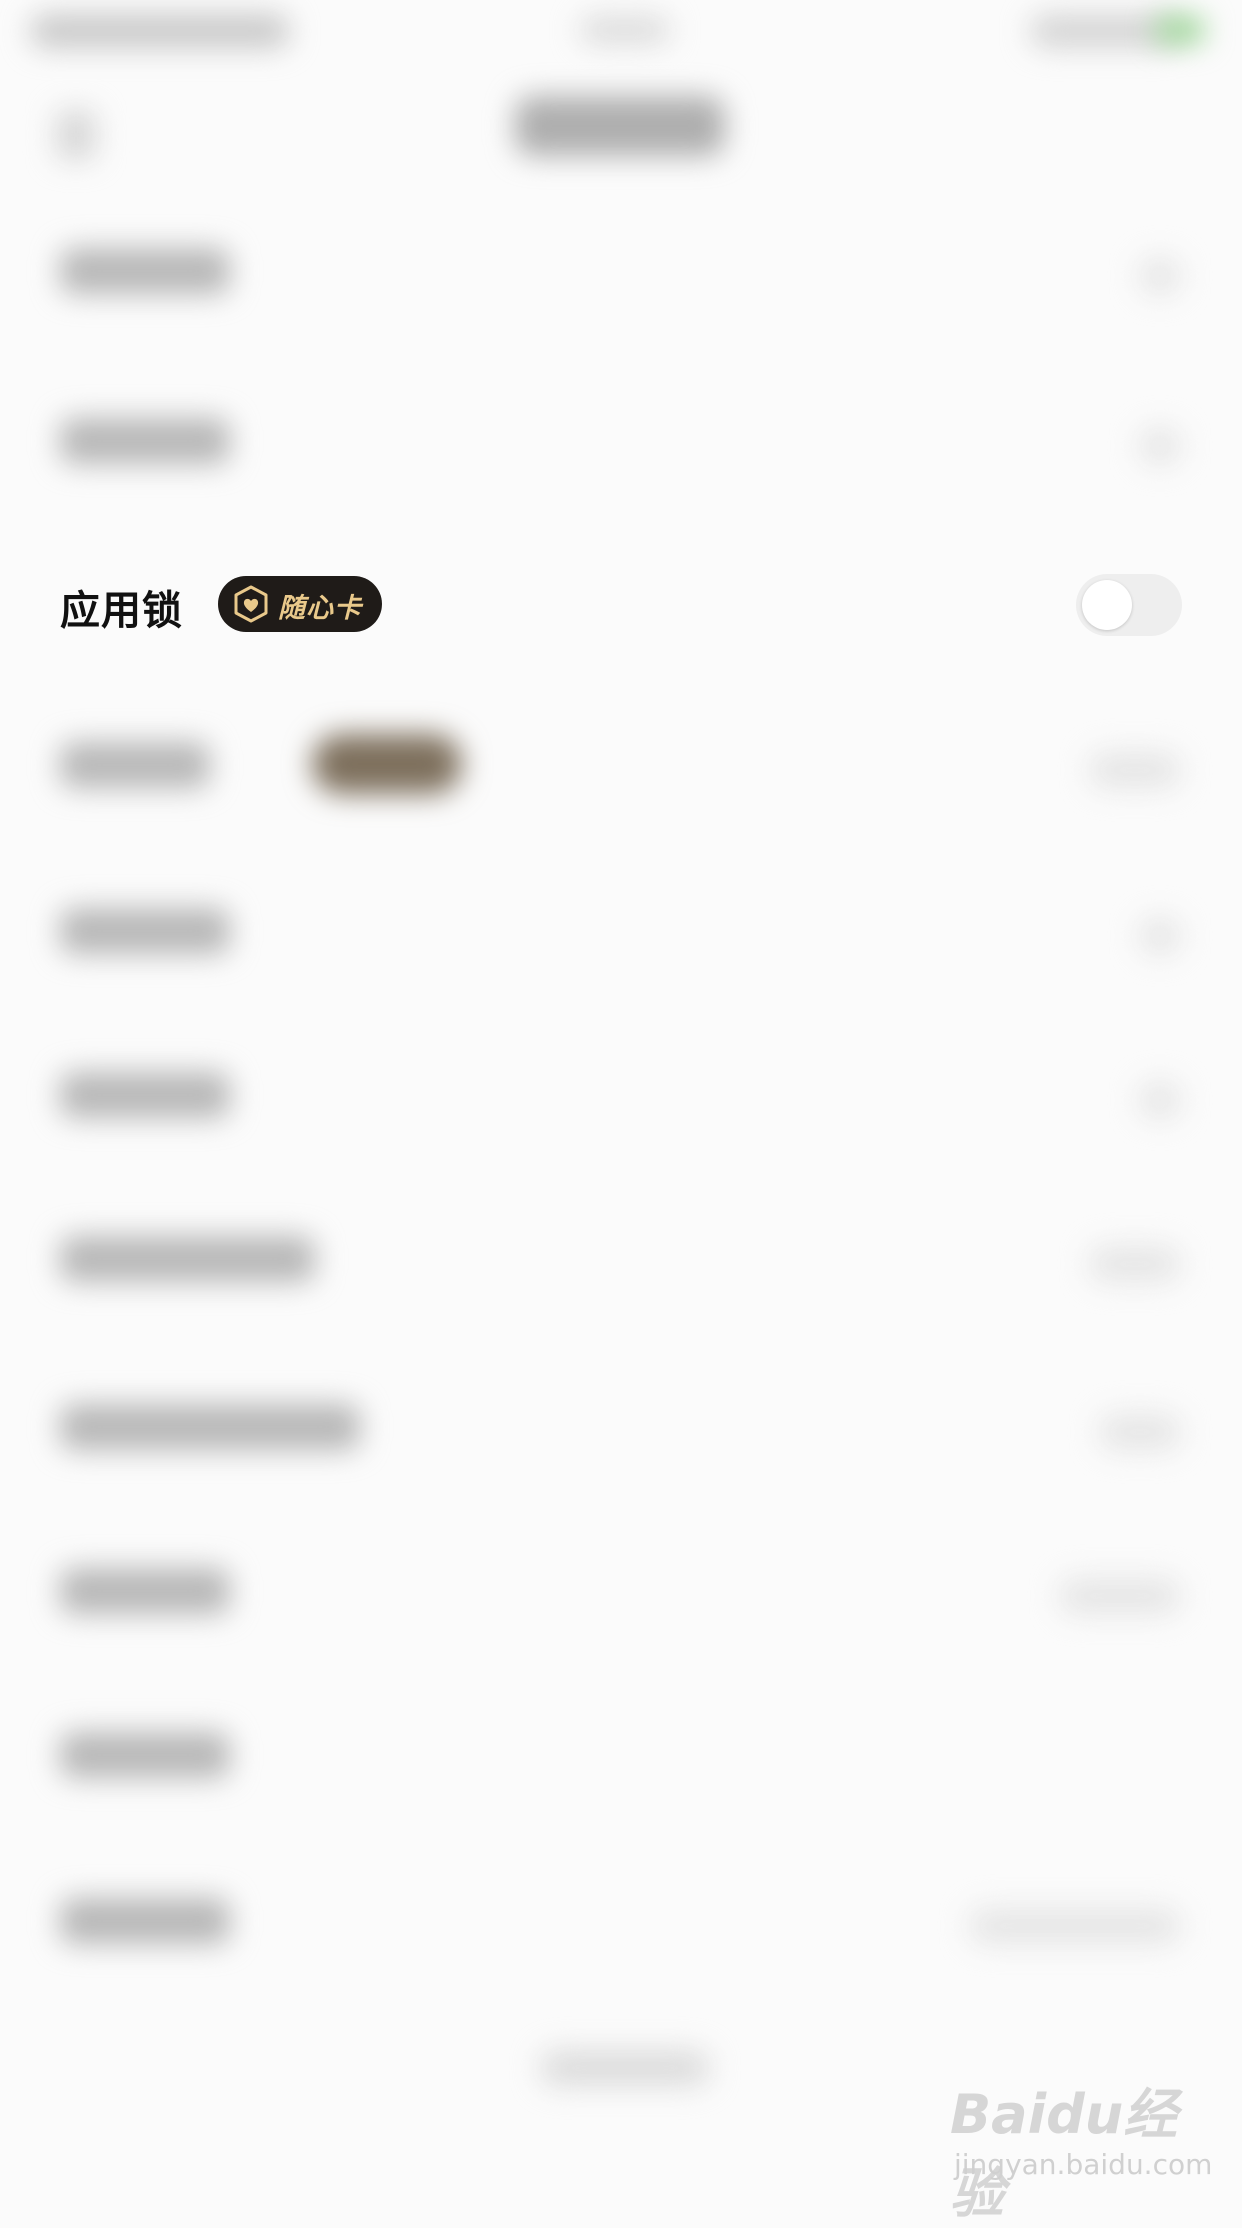 The image size is (1242, 2228). Describe the element at coordinates (625, 30) in the screenshot. I see `status-bar-center` at that location.